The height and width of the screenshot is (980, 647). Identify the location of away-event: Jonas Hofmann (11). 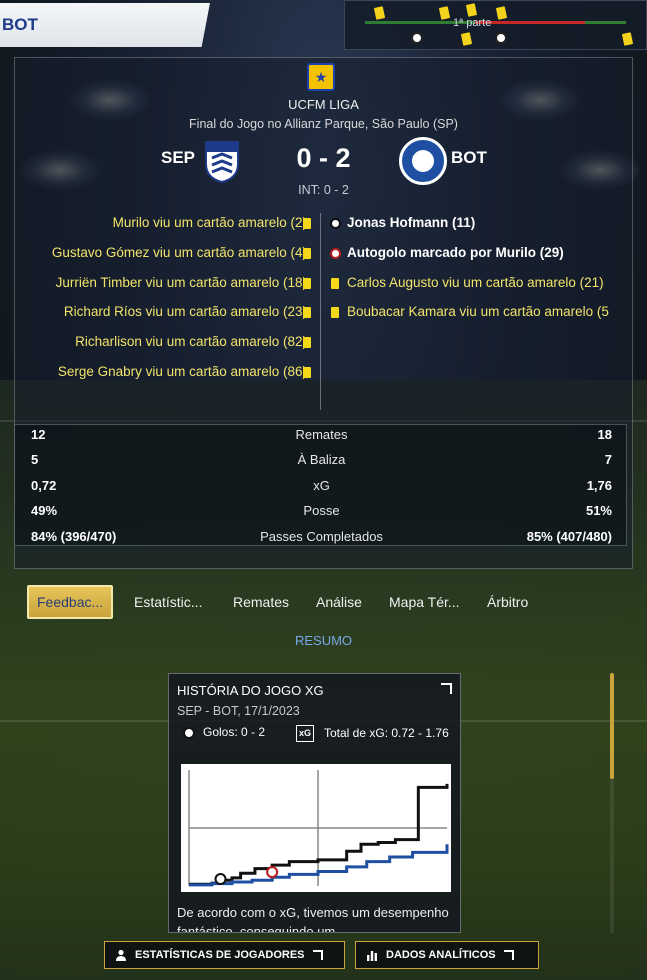
(411, 222).